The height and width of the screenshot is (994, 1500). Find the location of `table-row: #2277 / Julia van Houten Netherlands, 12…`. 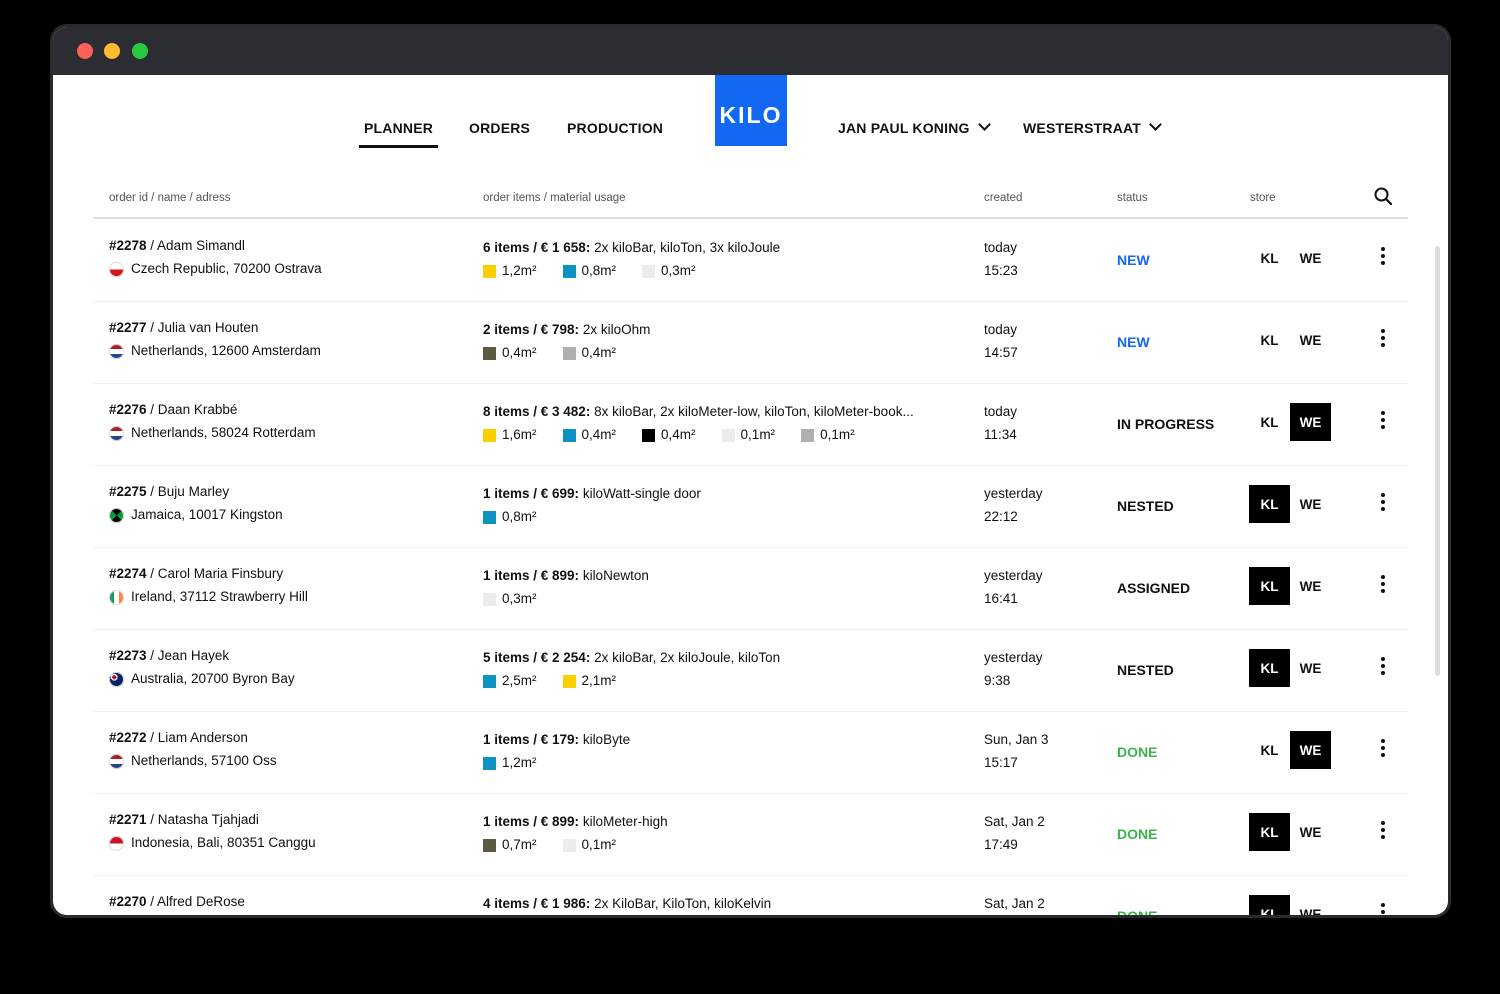

table-row: #2277 / Julia van Houten Netherlands, 12… is located at coordinates (750, 342).